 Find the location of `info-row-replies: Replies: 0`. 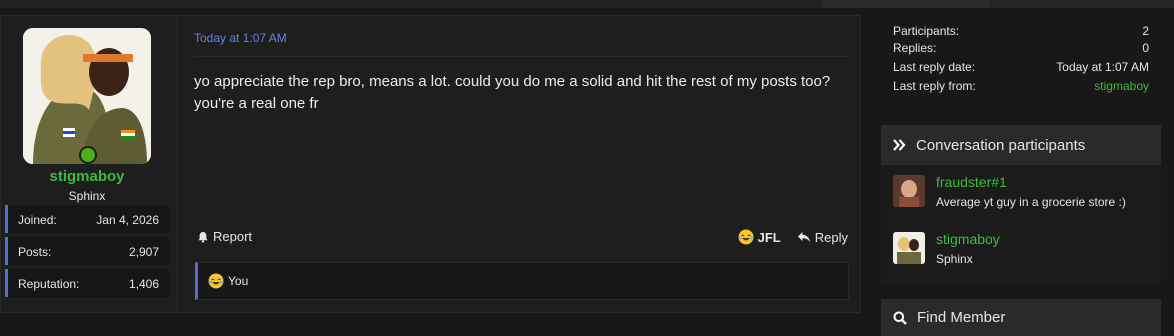

info-row-replies: Replies: 0 is located at coordinates (1021, 48).